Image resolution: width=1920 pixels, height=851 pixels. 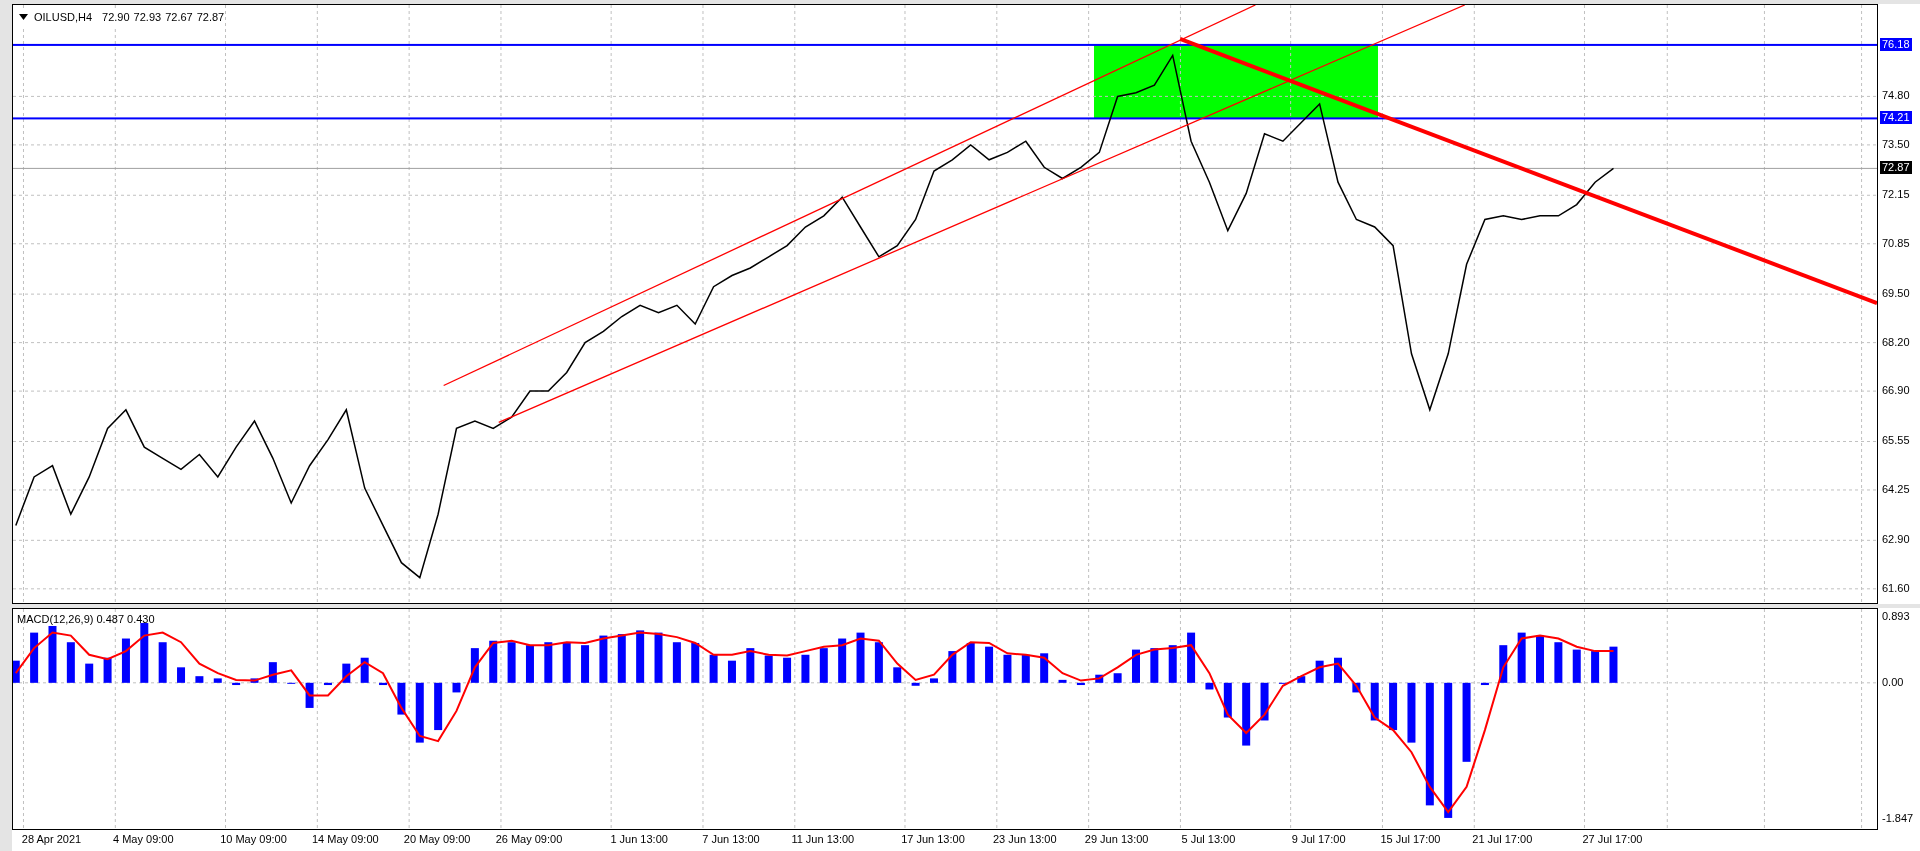 I want to click on price-axis-label: 74.80, so click(x=1896, y=96).